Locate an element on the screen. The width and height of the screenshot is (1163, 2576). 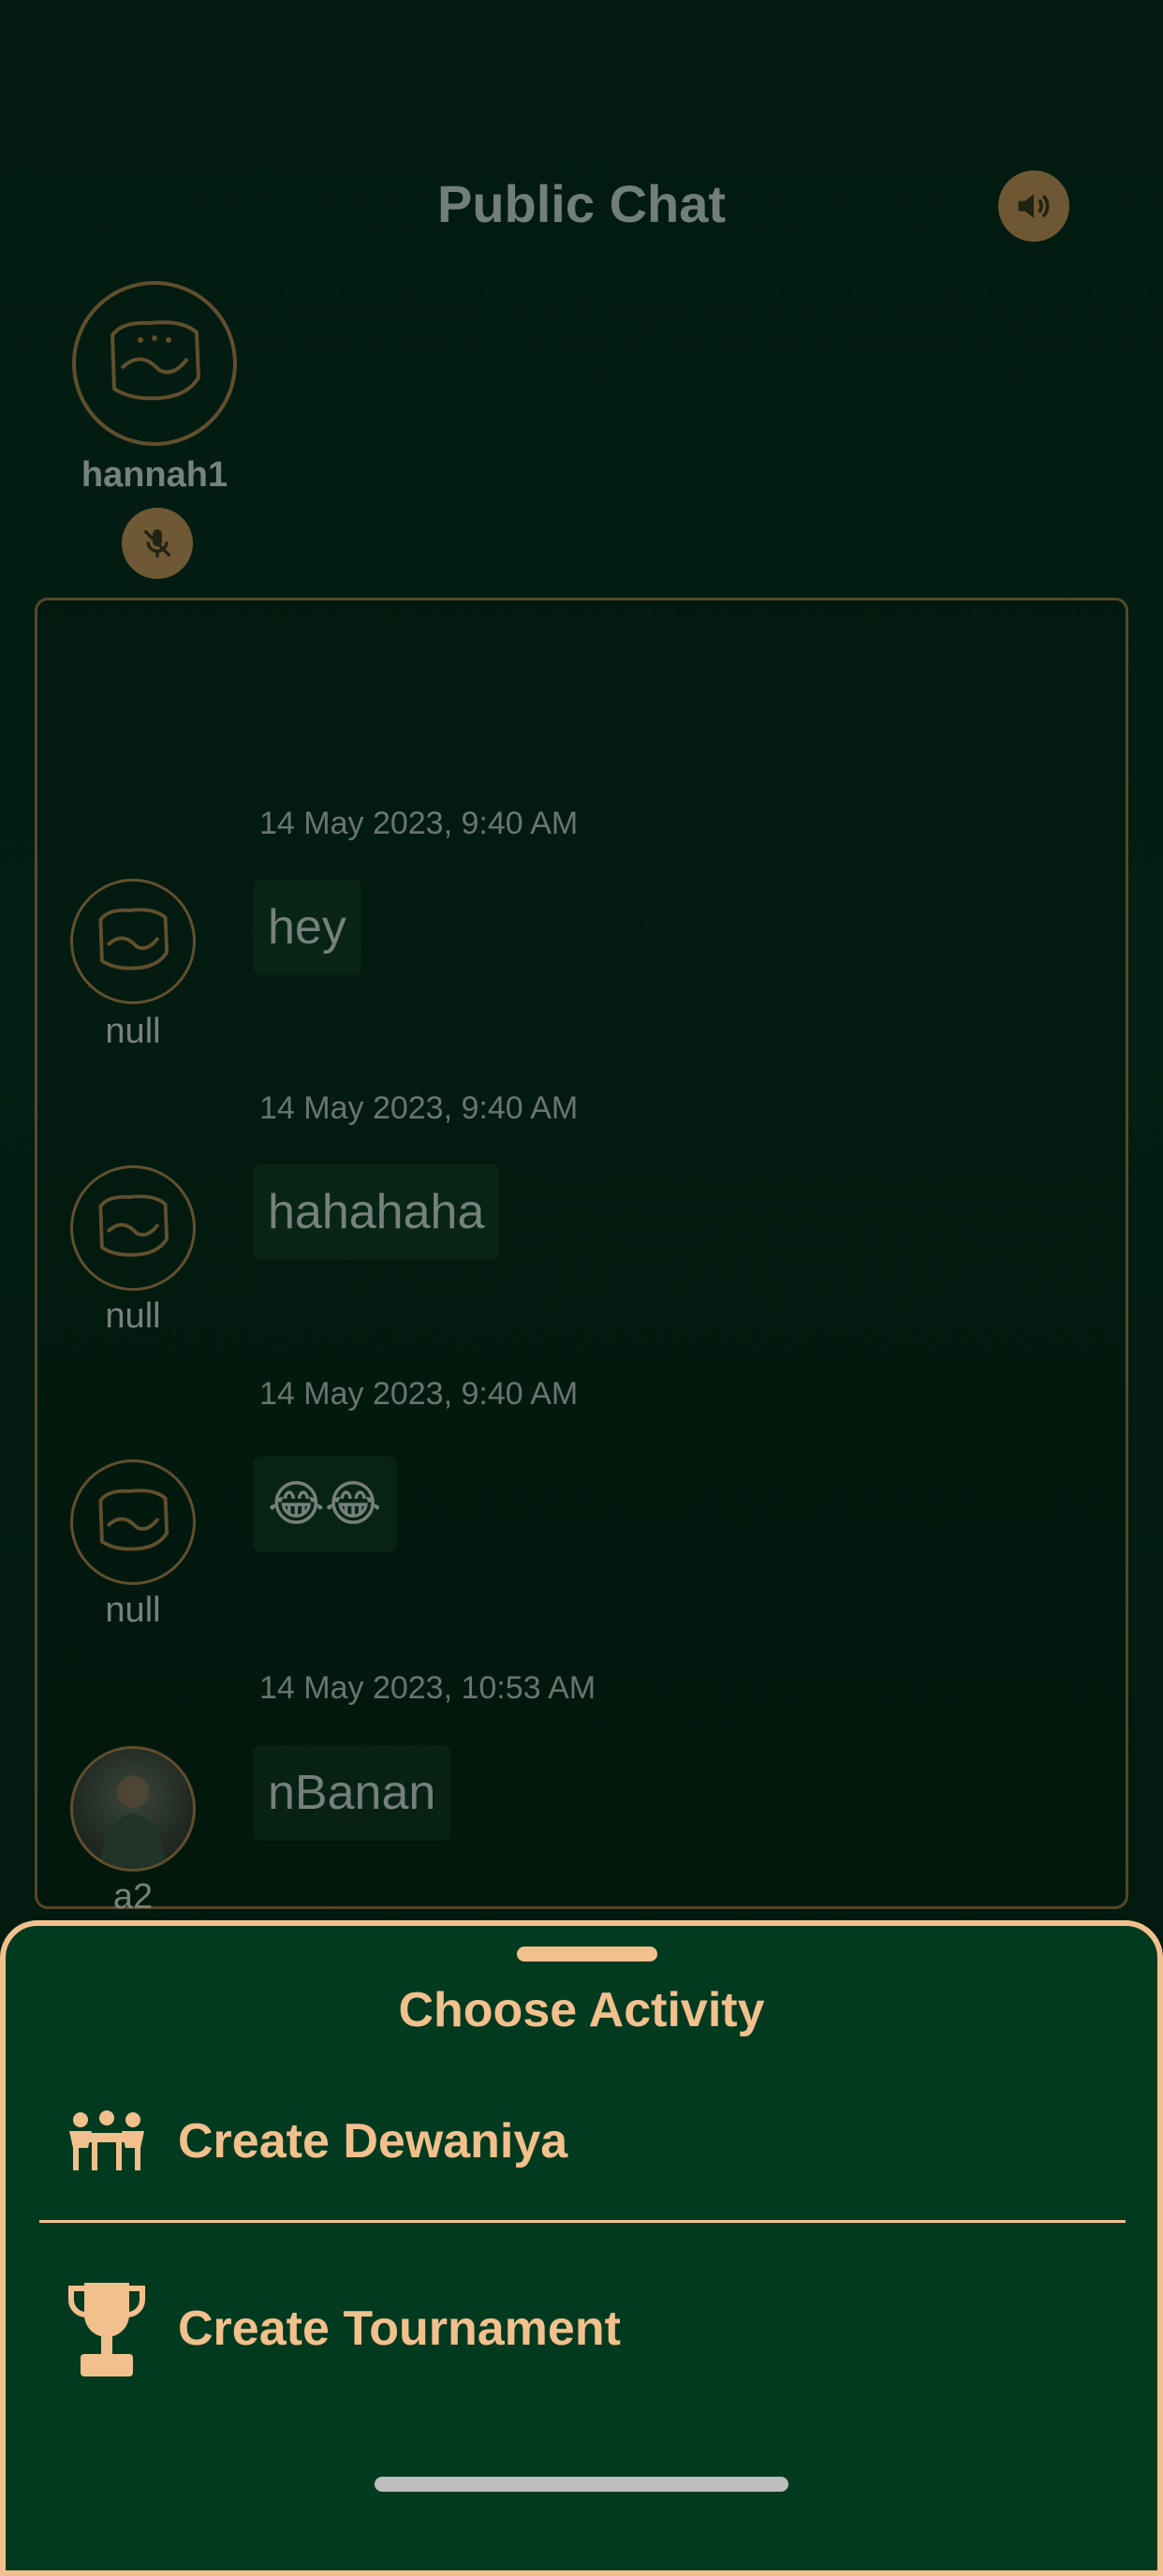
sheet-drag-handle is located at coordinates (587, 1954).